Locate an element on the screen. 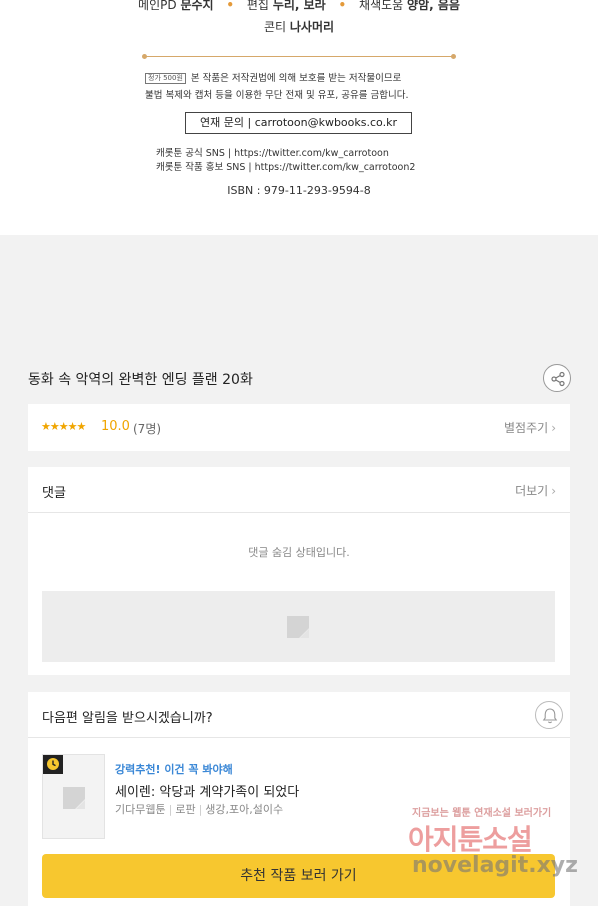  rate-button: 별점주기 › is located at coordinates (530, 427).